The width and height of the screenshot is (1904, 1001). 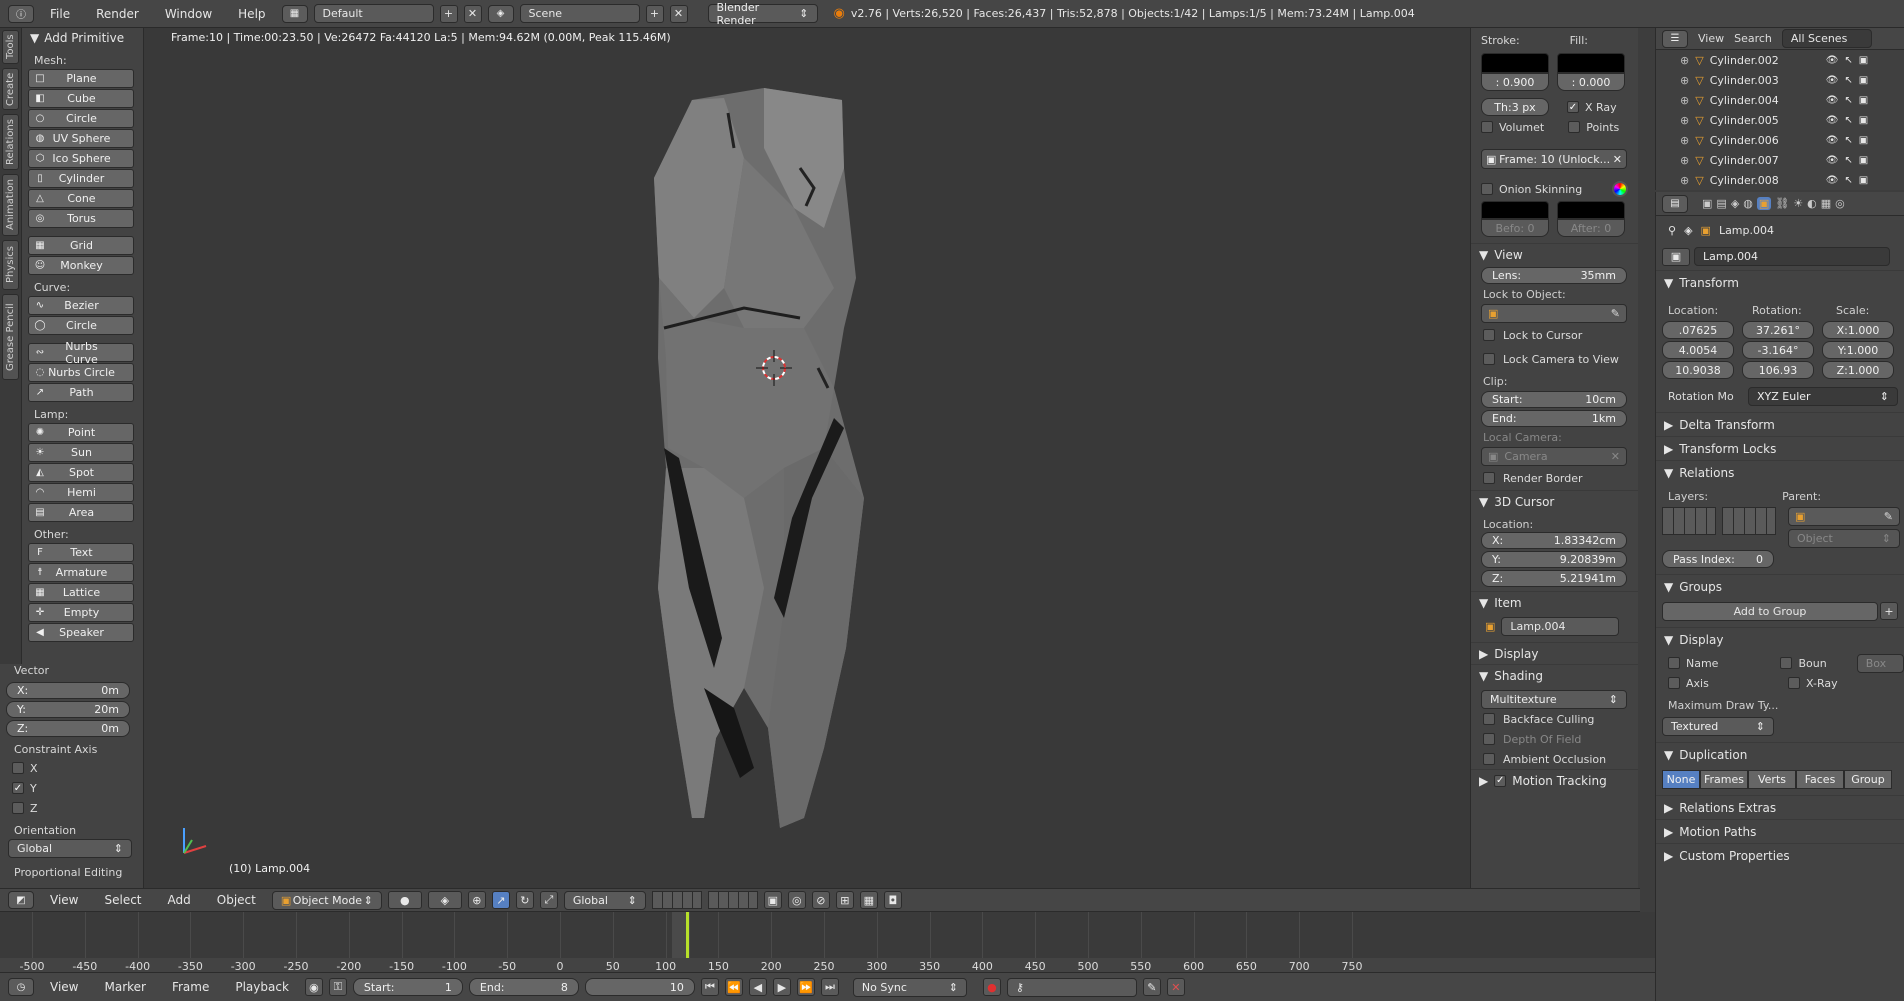 I want to click on display-panel-header: ▶ Display, so click(x=1554, y=653).